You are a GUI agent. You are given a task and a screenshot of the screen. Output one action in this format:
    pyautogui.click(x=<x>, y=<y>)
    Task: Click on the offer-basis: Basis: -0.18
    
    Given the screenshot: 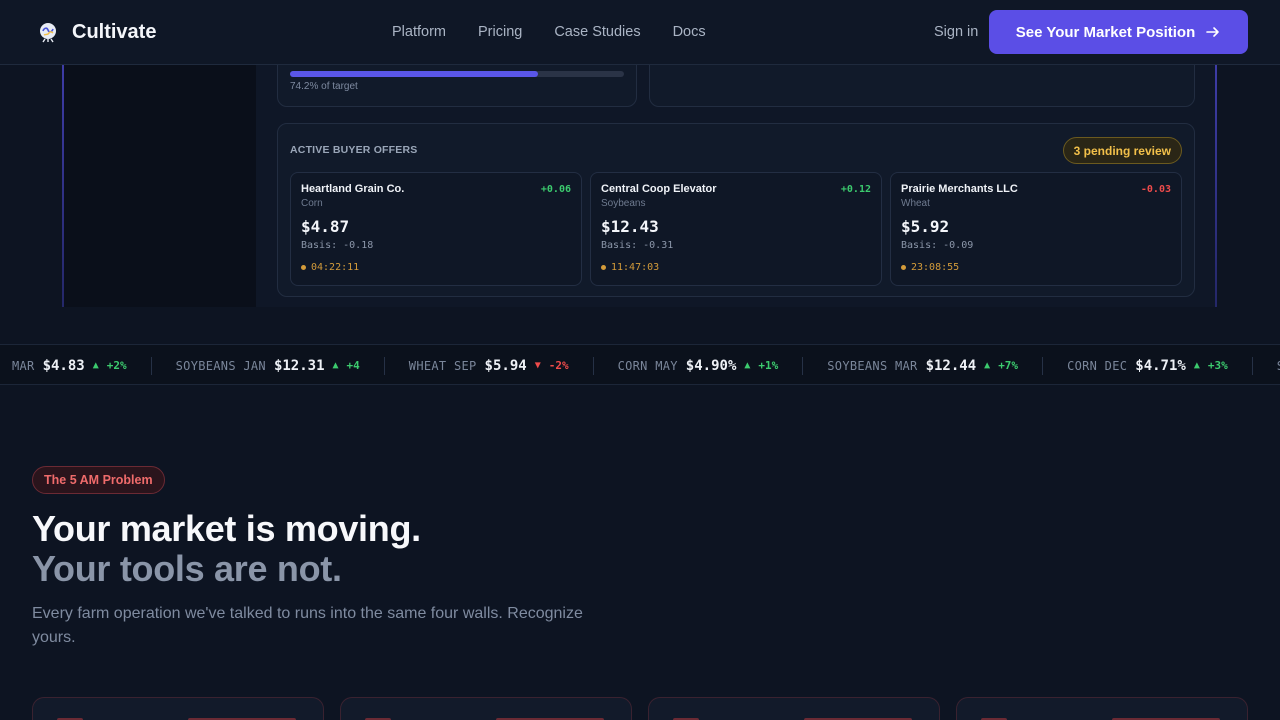 What is the action you would take?
    pyautogui.click(x=337, y=245)
    